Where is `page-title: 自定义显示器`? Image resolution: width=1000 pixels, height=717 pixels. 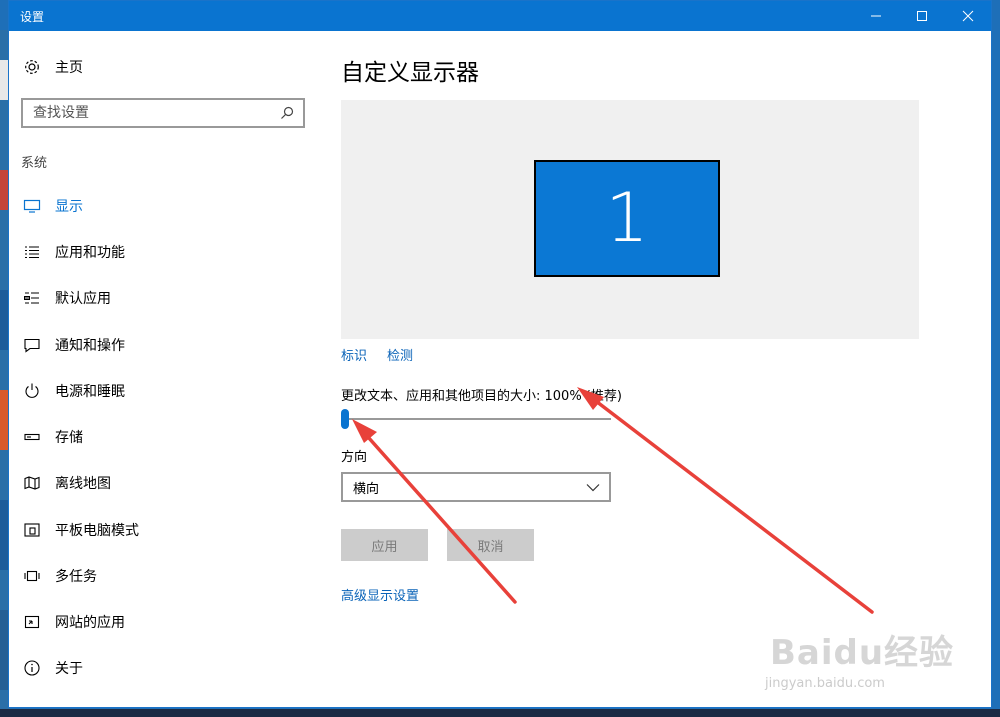
page-title: 自定义显示器 is located at coordinates (410, 73).